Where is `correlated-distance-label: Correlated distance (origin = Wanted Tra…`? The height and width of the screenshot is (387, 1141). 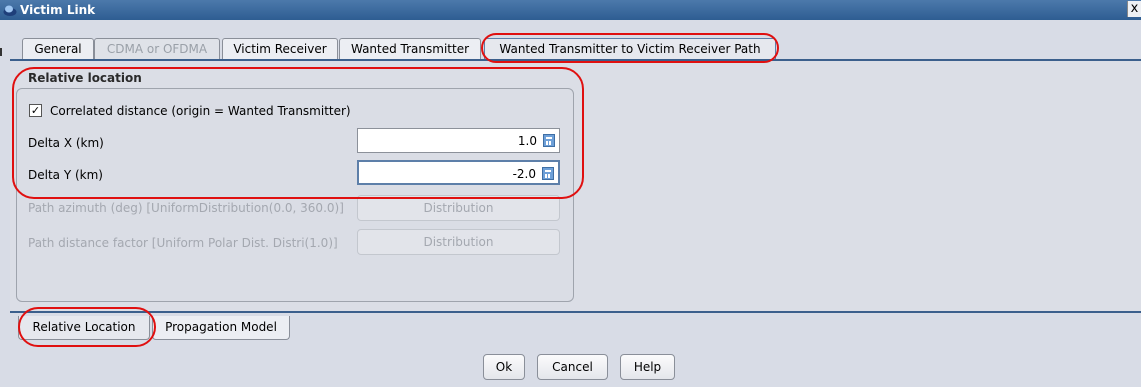
correlated-distance-label: Correlated distance (origin = Wanted Tra… is located at coordinates (200, 111).